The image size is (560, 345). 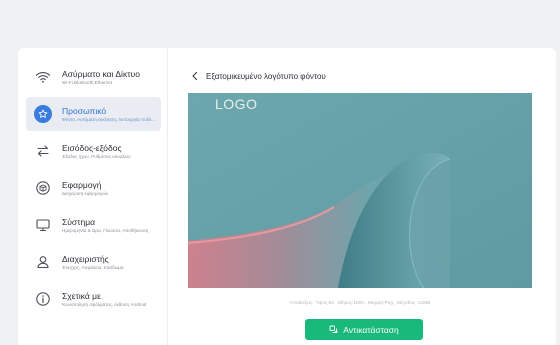 What do you see at coordinates (93, 267) in the screenshot?
I see `sidebar-item-sublabel: Έλεγχος, Ασφάλεια, Κλείδωμα` at bounding box center [93, 267].